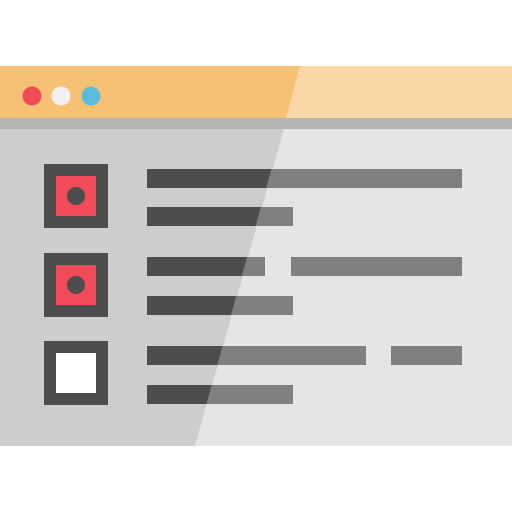  What do you see at coordinates (91, 96) in the screenshot?
I see `maximize-dot` at bounding box center [91, 96].